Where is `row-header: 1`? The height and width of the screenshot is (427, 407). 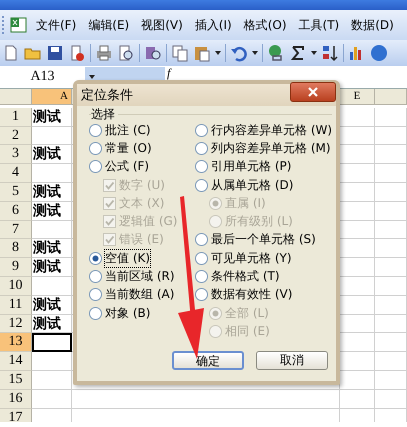 row-header: 1 is located at coordinates (16, 117).